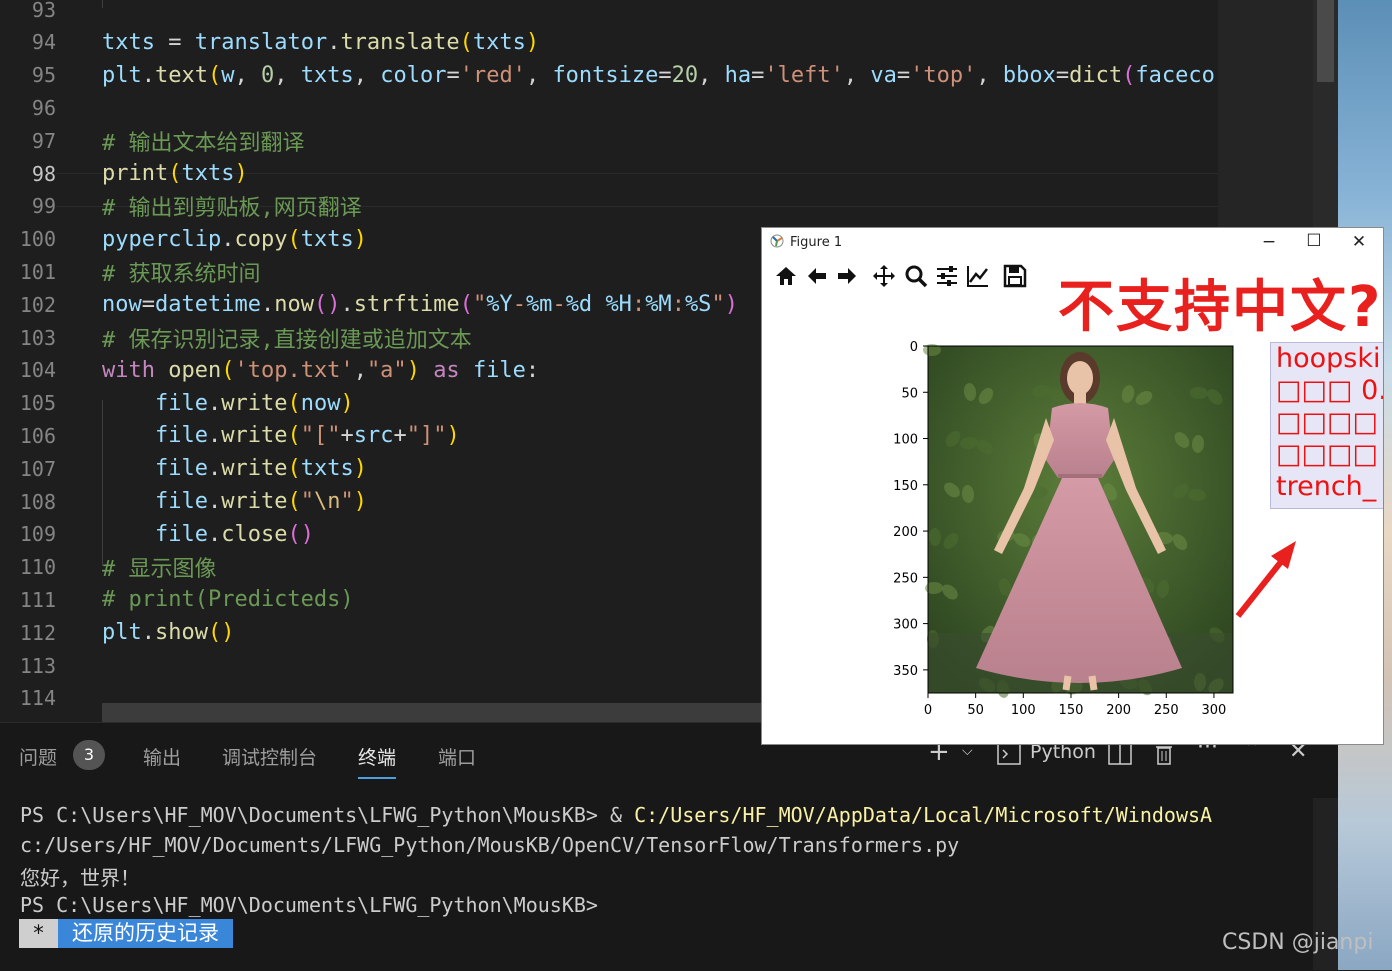 The image size is (1392, 971). I want to click on problems-count-badge: 3, so click(89, 755).